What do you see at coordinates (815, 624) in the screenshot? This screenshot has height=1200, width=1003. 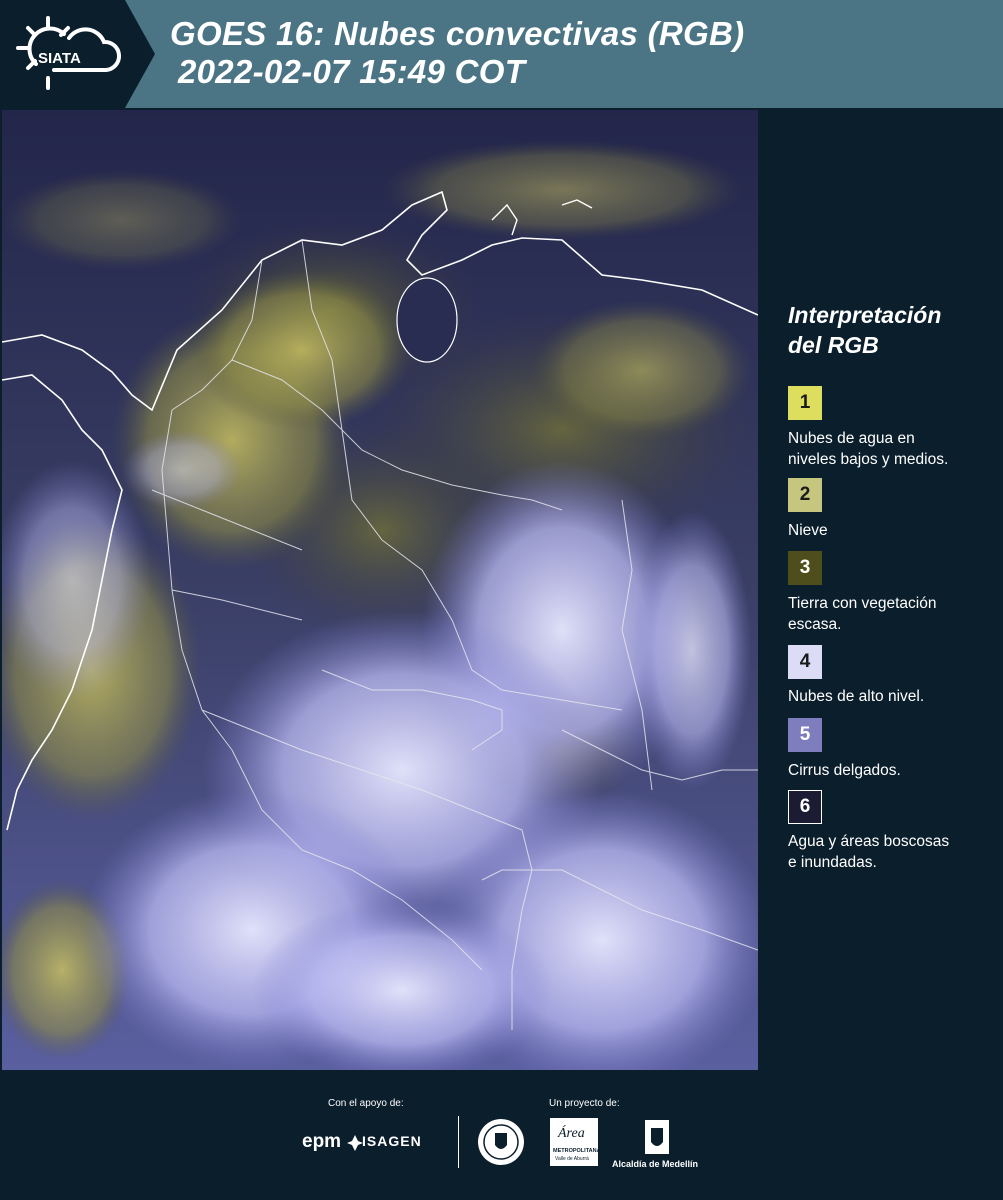 I see `legend-item-3-line2: escasa.` at bounding box center [815, 624].